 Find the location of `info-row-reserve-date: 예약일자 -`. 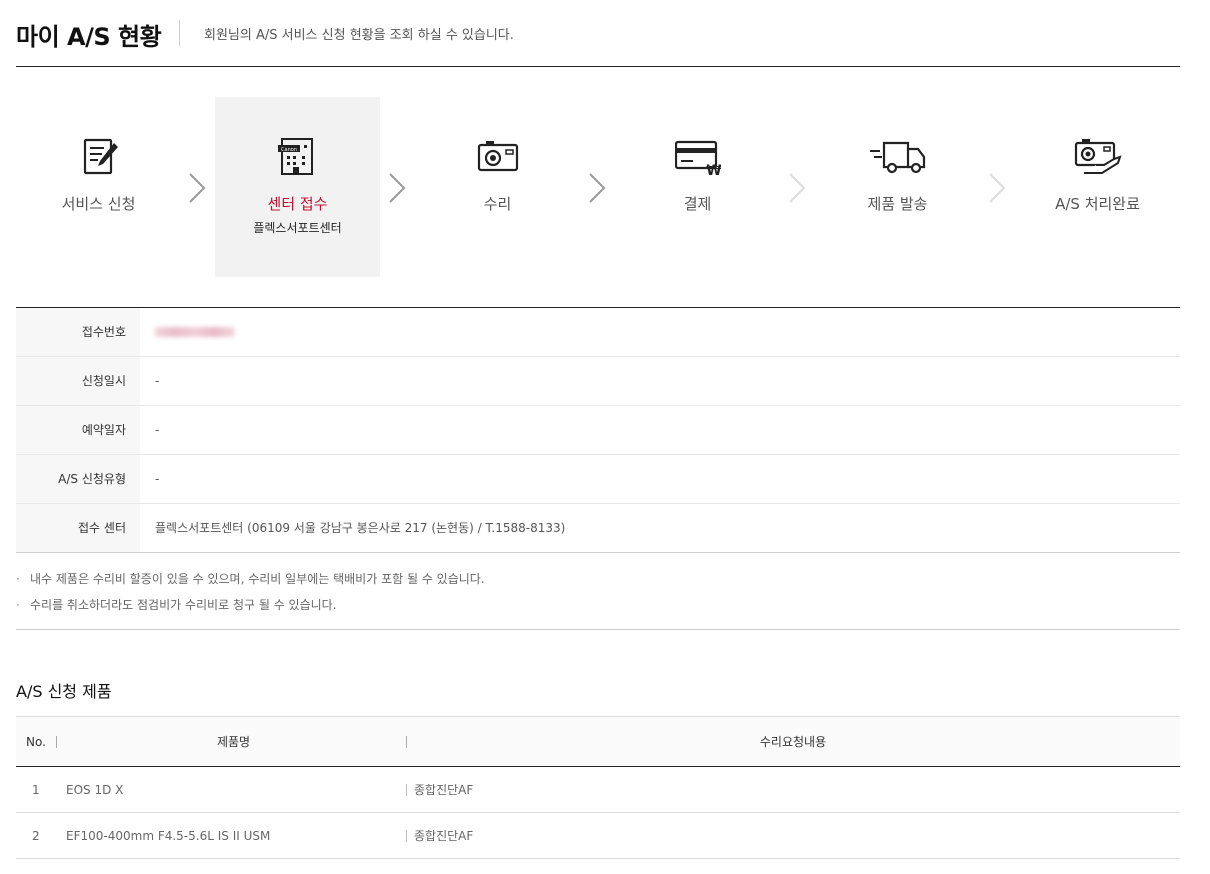

info-row-reserve-date: 예약일자 - is located at coordinates (598, 430).